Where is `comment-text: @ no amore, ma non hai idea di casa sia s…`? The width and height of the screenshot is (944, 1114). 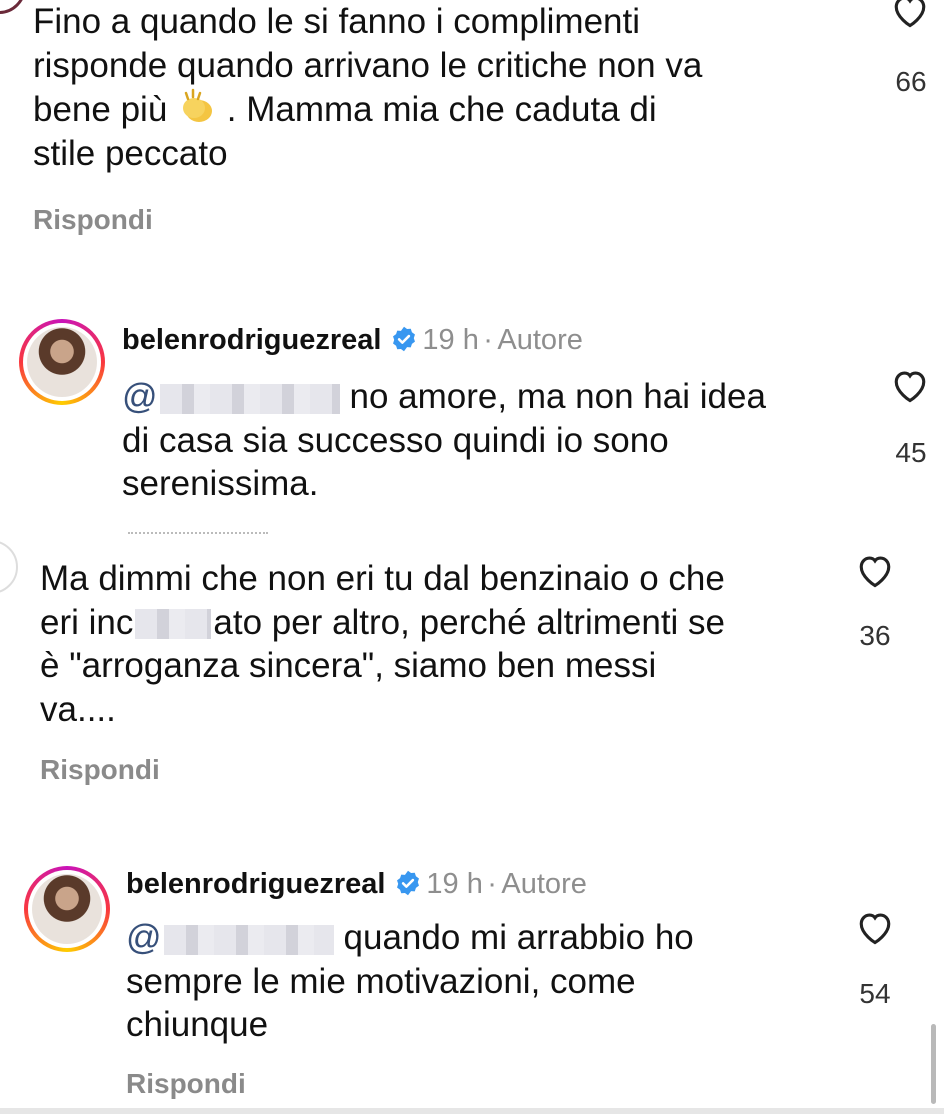 comment-text: @ no amore, ma non hai idea di casa sia s… is located at coordinates (444, 440).